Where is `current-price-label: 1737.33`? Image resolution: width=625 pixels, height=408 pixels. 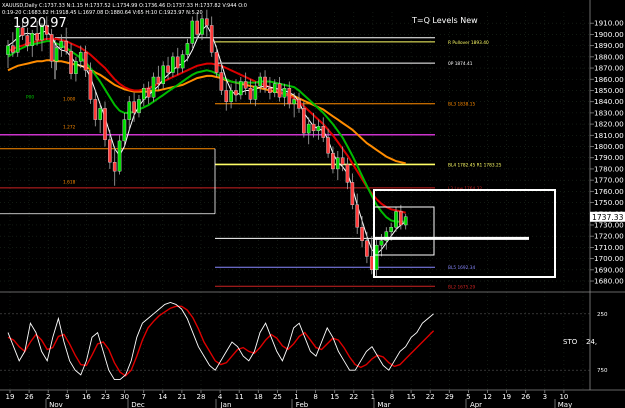
current-price-label: 1737.33 is located at coordinates (608, 217).